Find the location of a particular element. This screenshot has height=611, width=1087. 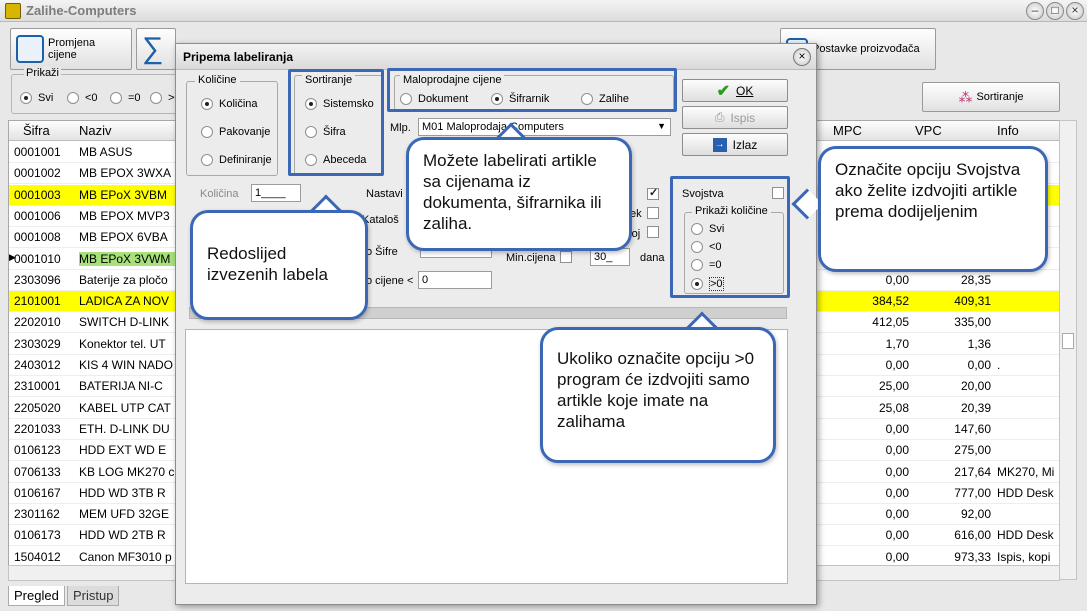

col-header-mpc: MPC is located at coordinates (847, 130).